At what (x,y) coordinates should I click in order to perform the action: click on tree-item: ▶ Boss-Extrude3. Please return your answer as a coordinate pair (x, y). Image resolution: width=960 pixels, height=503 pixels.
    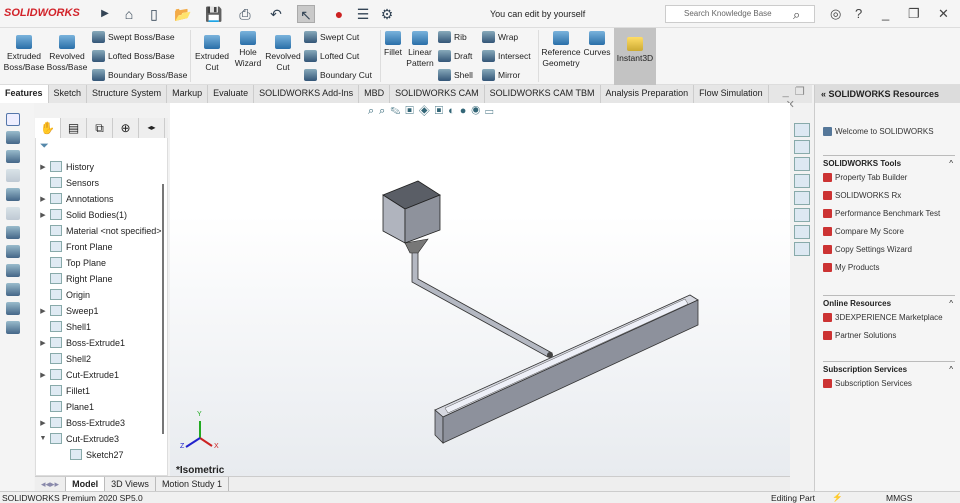
    Looking at the image, I should click on (80, 422).